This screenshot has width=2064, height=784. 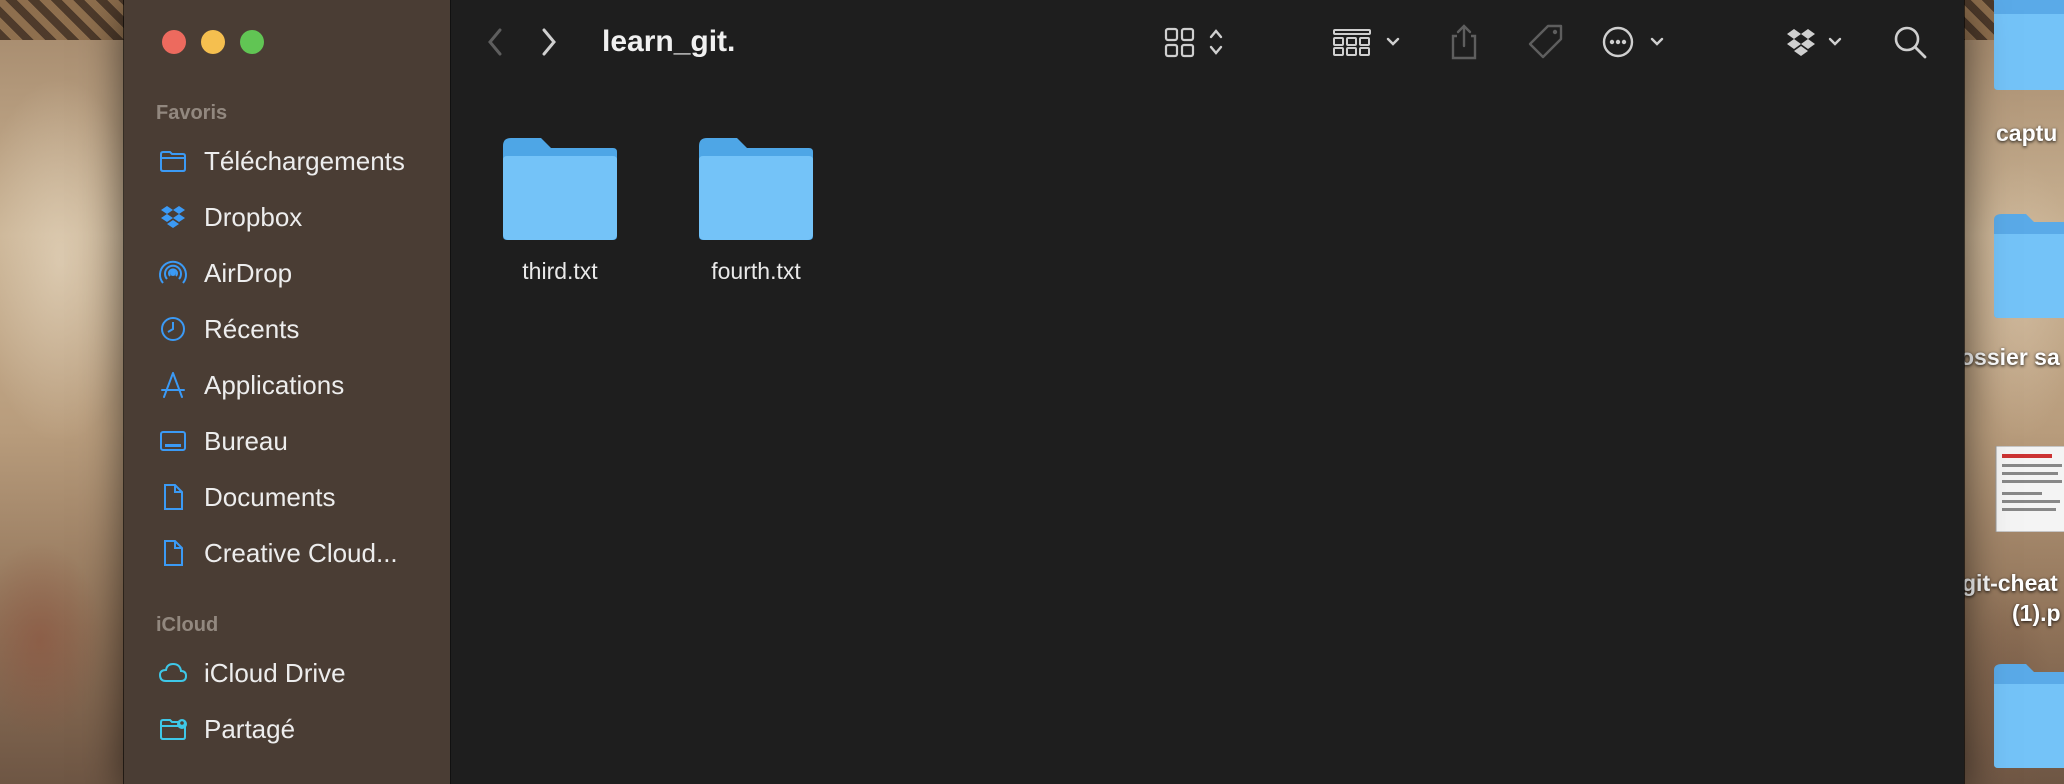 I want to click on sidebar-section-icloud: iCloud, so click(x=187, y=625).